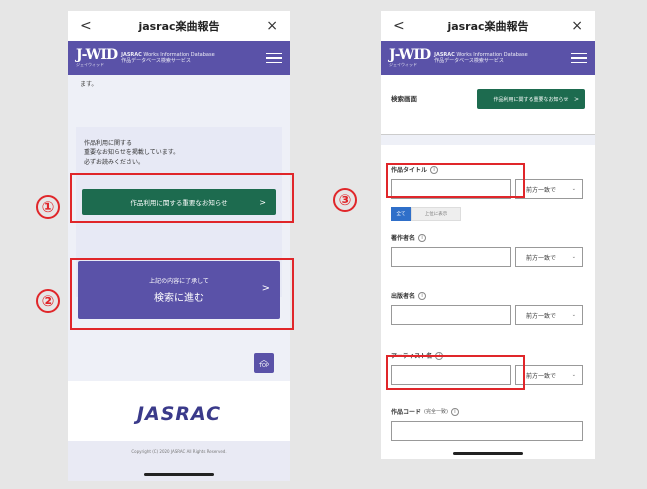  I want to click on work-code-note: (完全一致), so click(436, 412).